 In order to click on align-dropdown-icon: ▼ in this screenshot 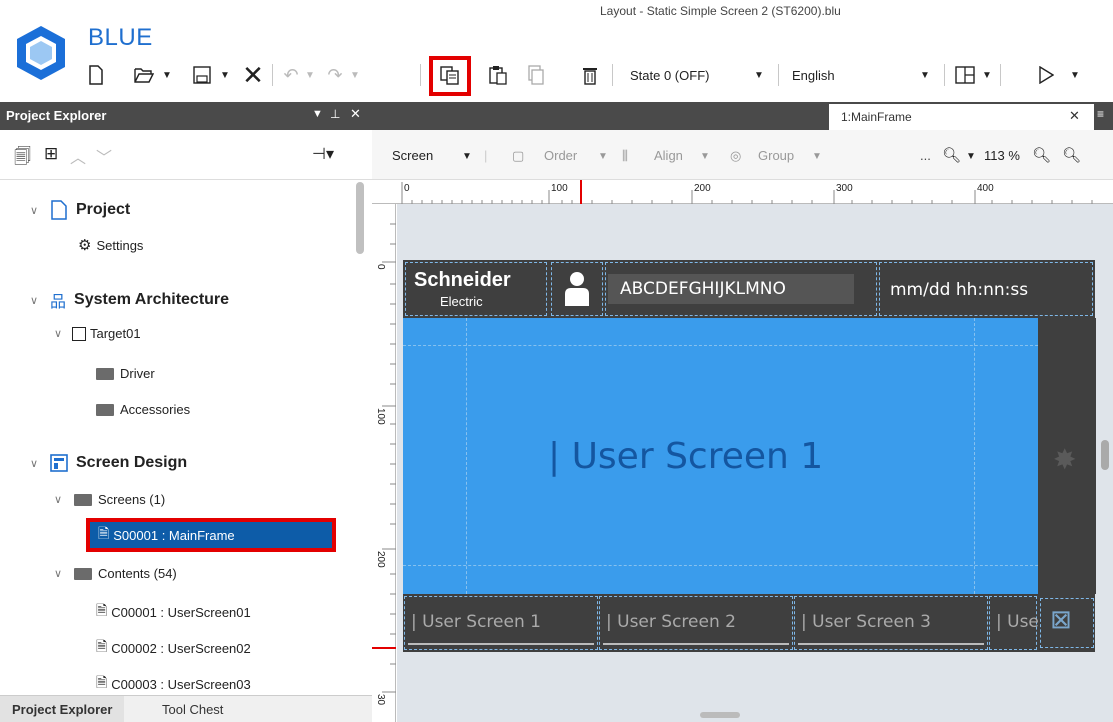, I will do `click(705, 156)`.